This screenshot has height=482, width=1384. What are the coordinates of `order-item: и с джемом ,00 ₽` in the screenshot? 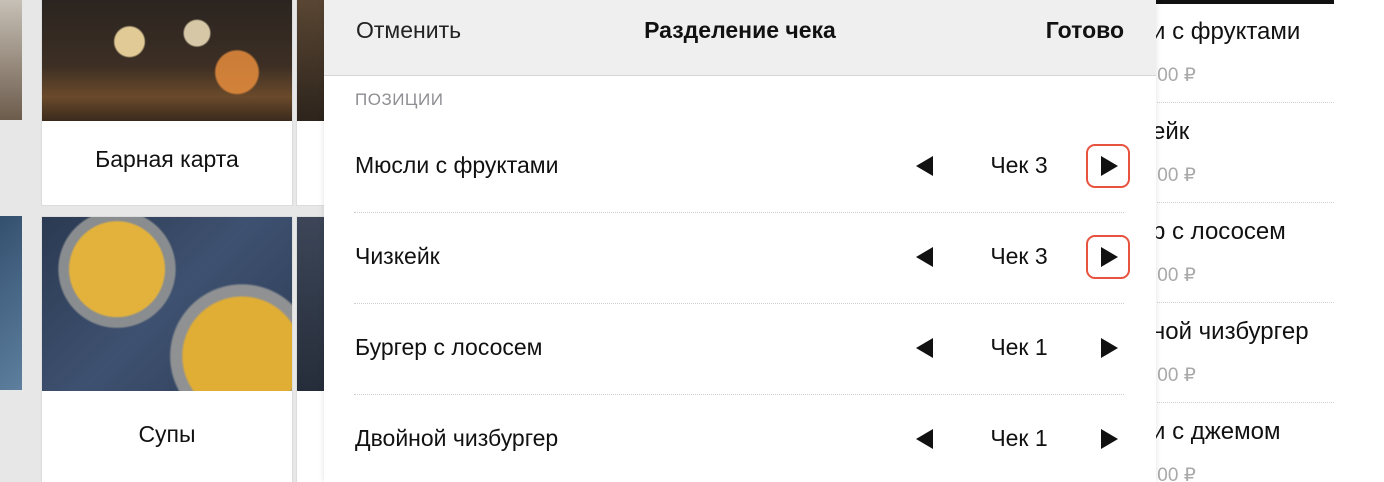 It's located at (1242, 450).